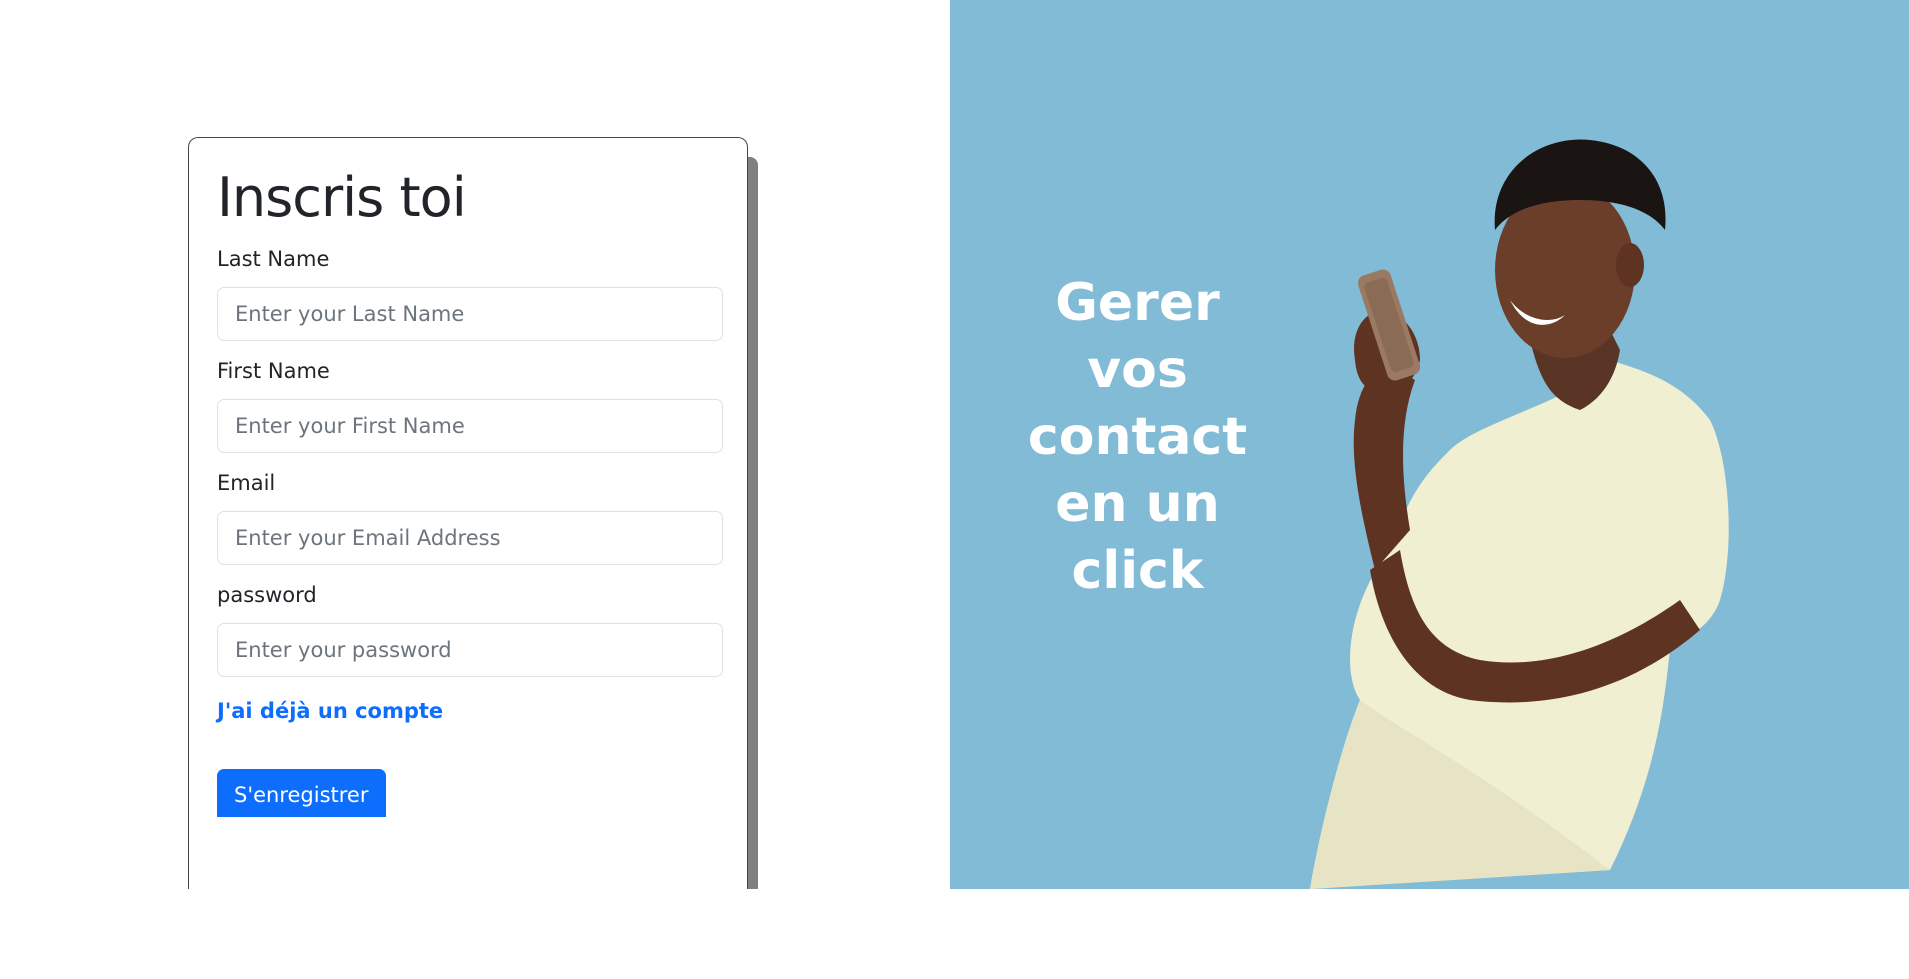 Image resolution: width=1909 pixels, height=979 pixels. What do you see at coordinates (470, 538) in the screenshot?
I see `email-input` at bounding box center [470, 538].